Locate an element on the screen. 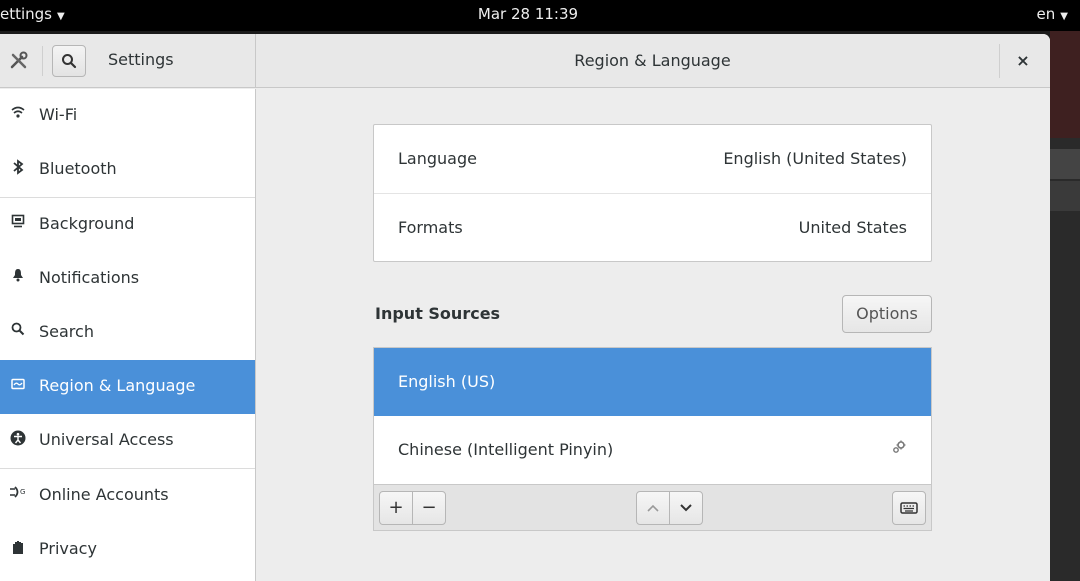  keyboard-layout-label: en is located at coordinates (1046, 14).